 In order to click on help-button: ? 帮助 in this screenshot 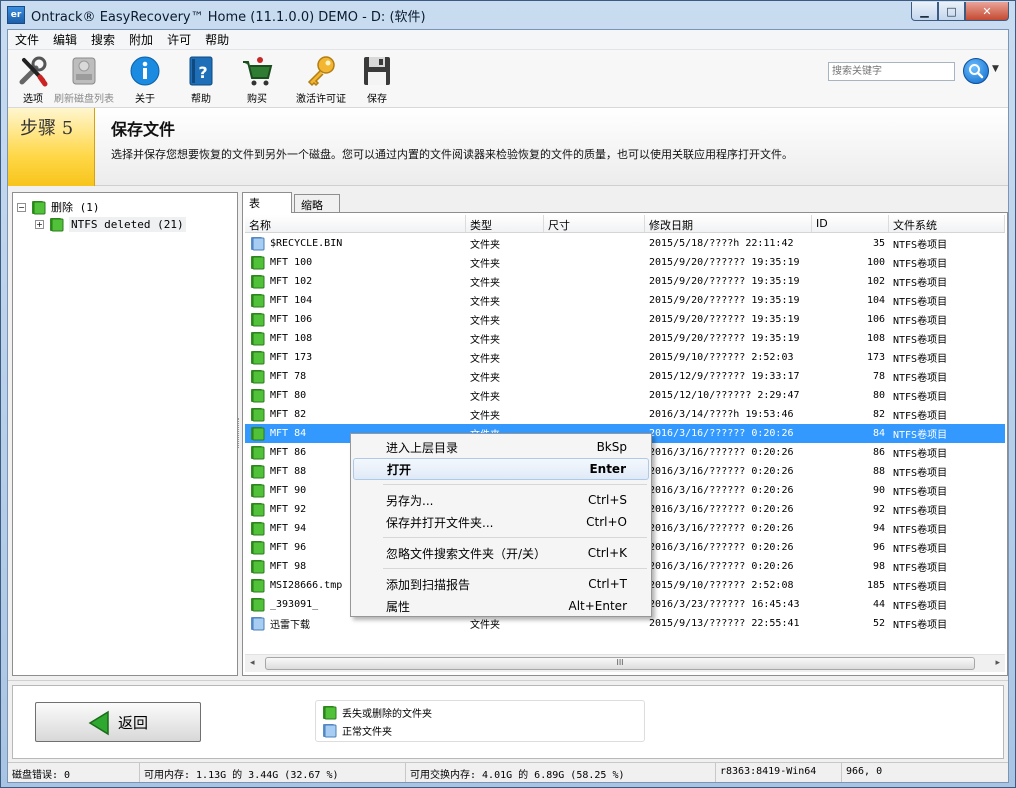, I will do `click(201, 77)`.